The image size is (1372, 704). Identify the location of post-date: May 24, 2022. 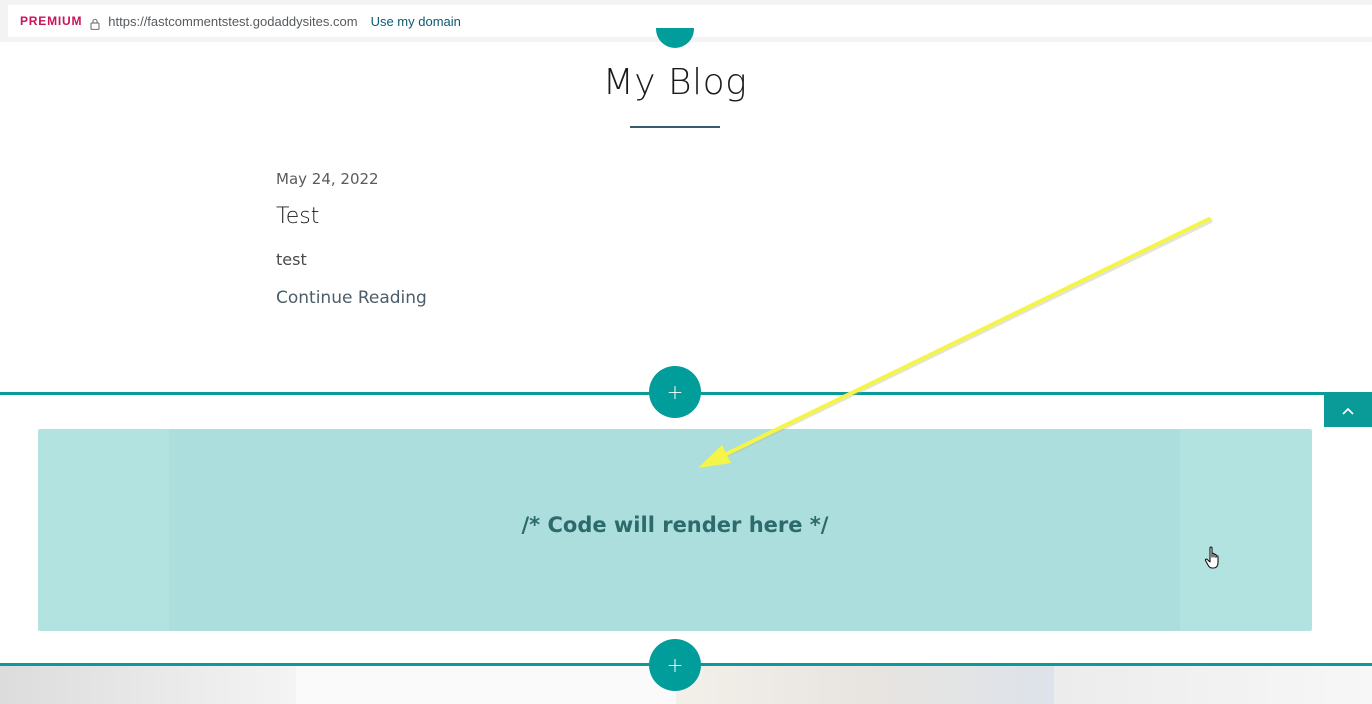
(327, 179).